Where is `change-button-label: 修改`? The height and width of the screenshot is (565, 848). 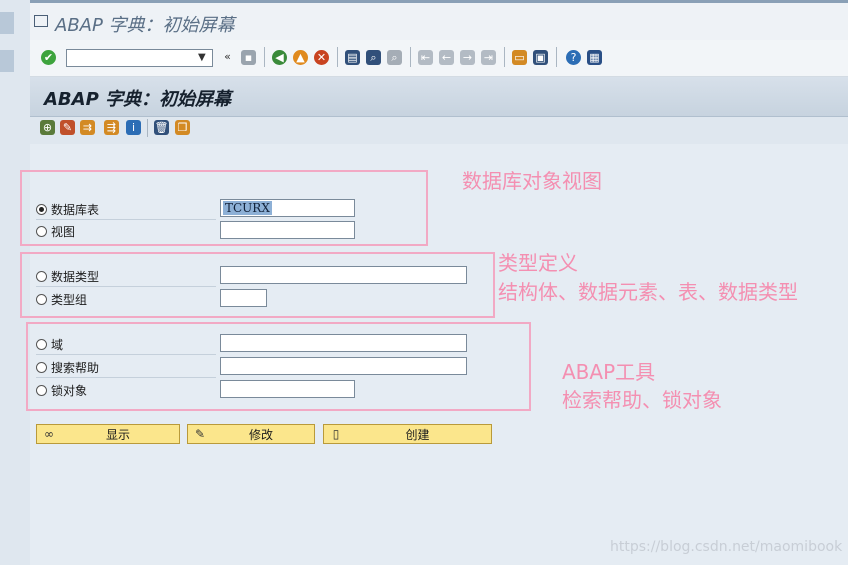
change-button-label: 修改 is located at coordinates (260, 434).